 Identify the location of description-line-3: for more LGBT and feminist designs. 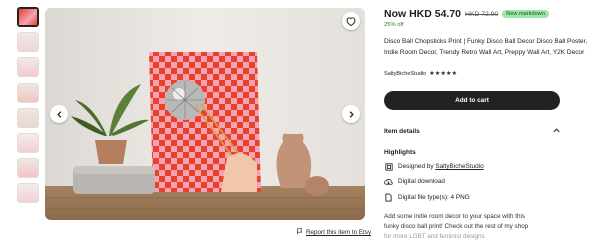
(434, 236).